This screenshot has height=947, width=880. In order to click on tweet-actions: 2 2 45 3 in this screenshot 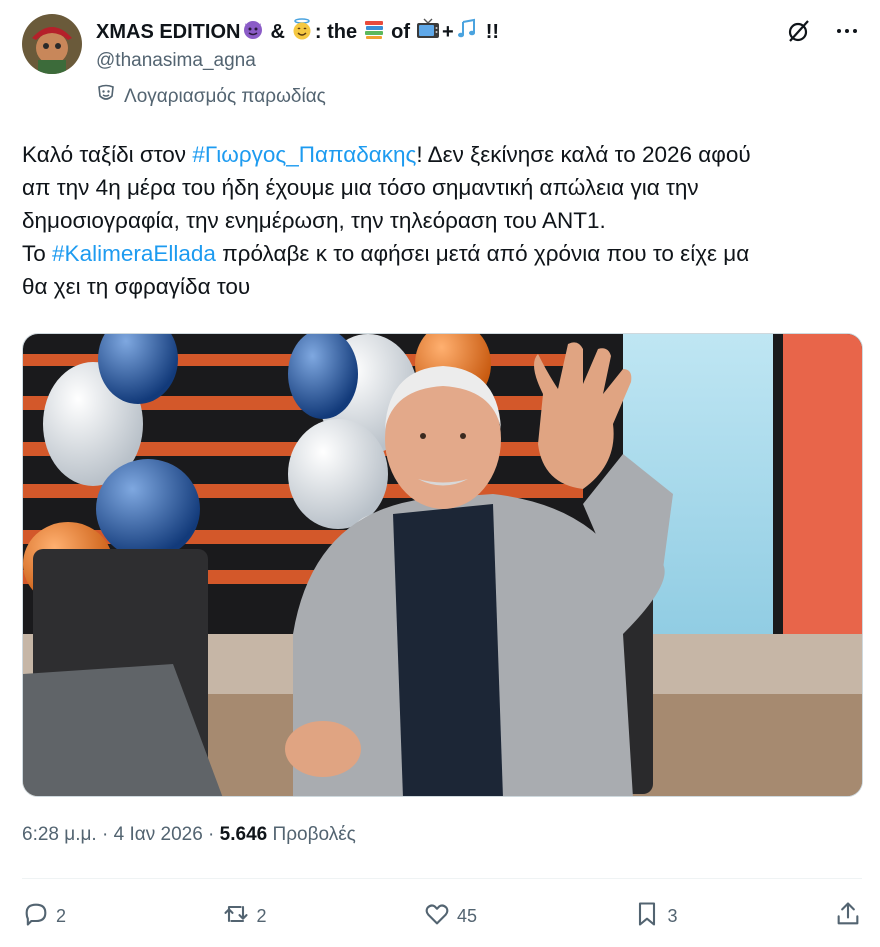, I will do `click(442, 916)`.